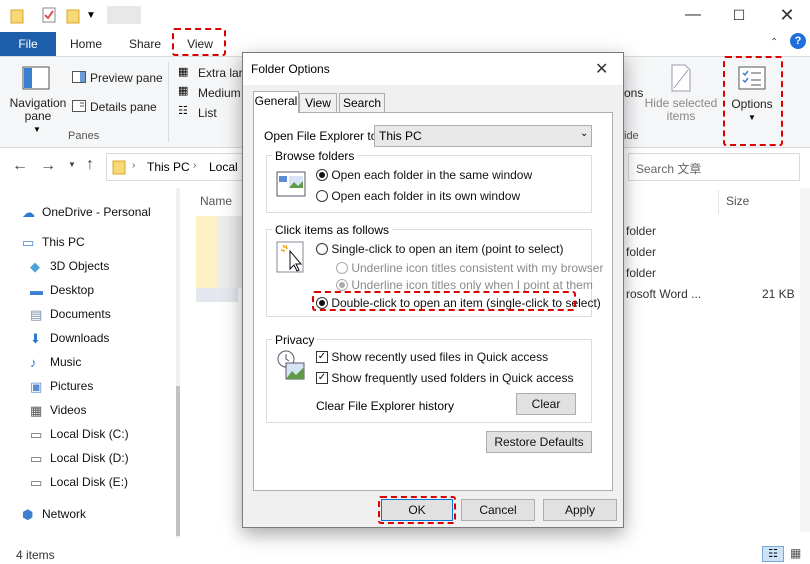 Image resolution: width=810 pixels, height=564 pixels. What do you see at coordinates (641, 231) in the screenshot?
I see `file-type-cell: folder` at bounding box center [641, 231].